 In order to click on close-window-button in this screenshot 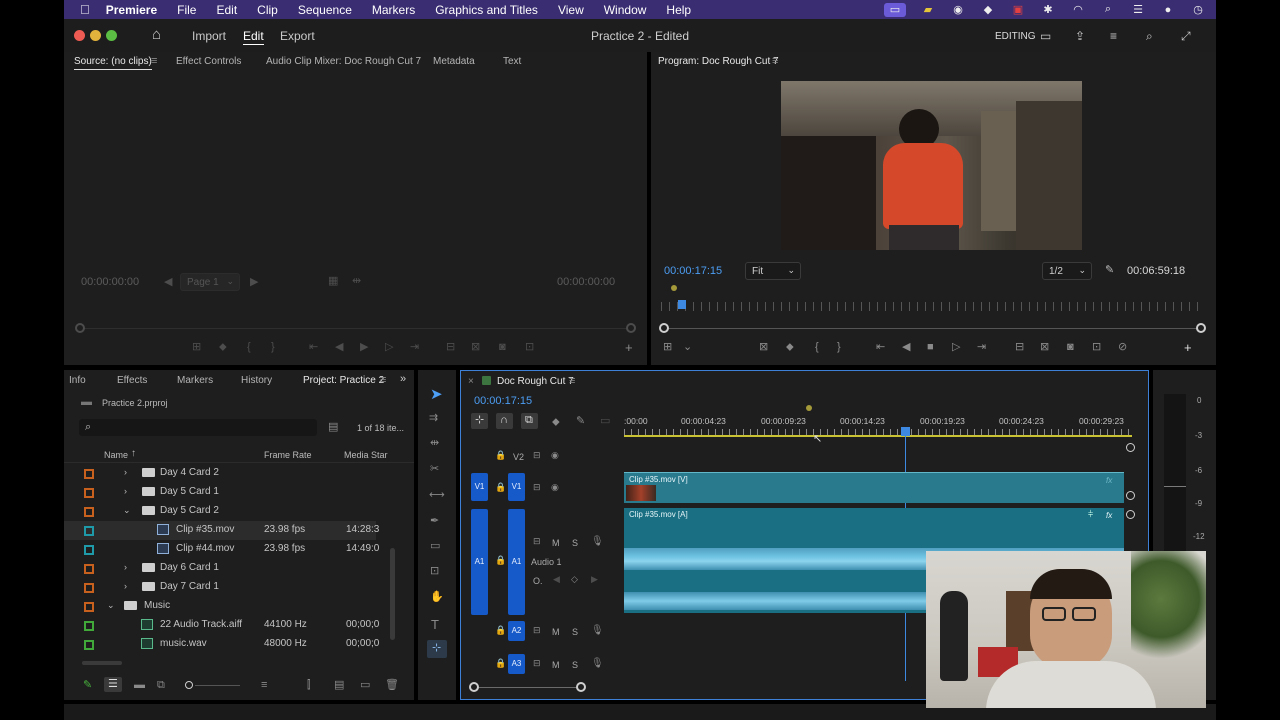, I will do `click(79, 35)`.